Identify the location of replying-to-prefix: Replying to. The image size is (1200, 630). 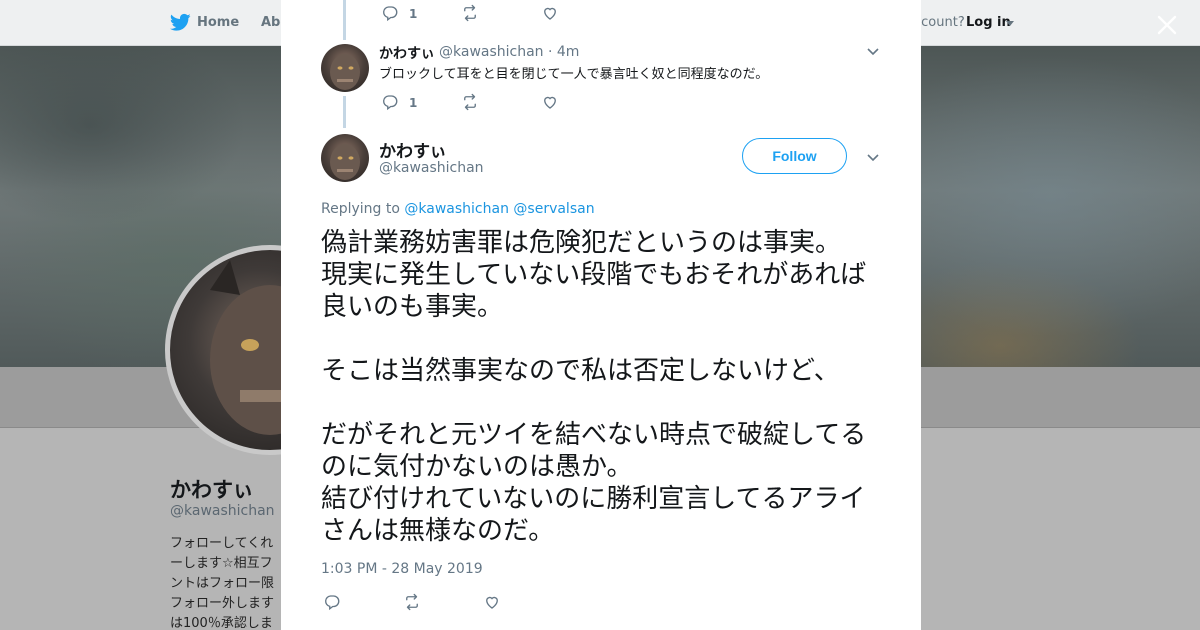
(360, 209).